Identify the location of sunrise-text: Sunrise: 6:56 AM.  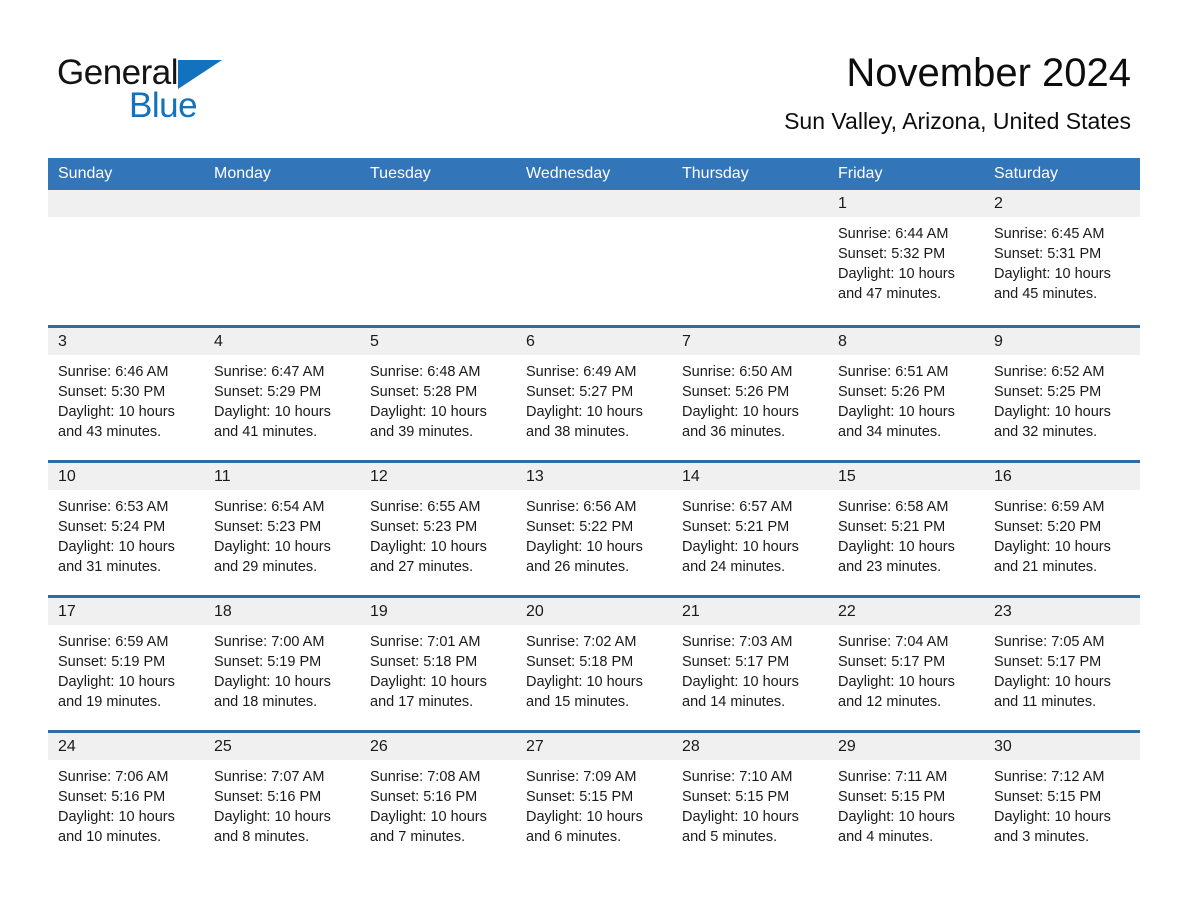
(581, 507).